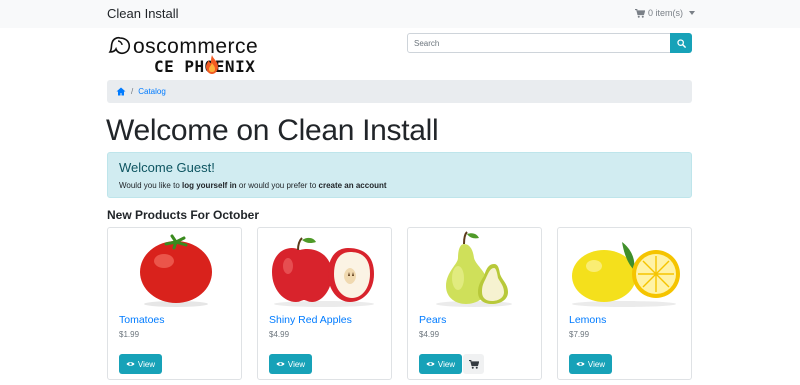  I want to click on chevron-down-icon, so click(692, 13).